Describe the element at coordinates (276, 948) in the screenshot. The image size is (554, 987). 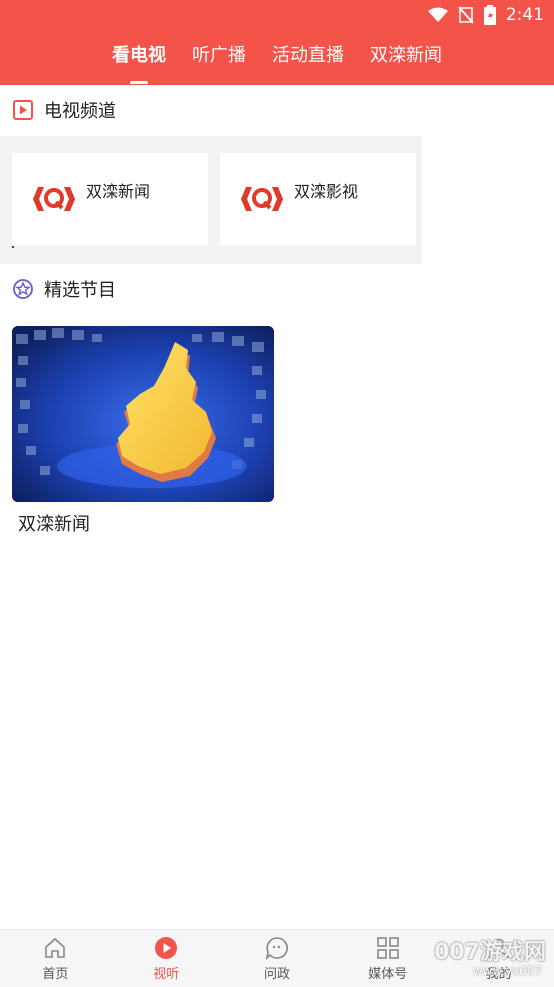
I see `chat-bubble-icon` at that location.